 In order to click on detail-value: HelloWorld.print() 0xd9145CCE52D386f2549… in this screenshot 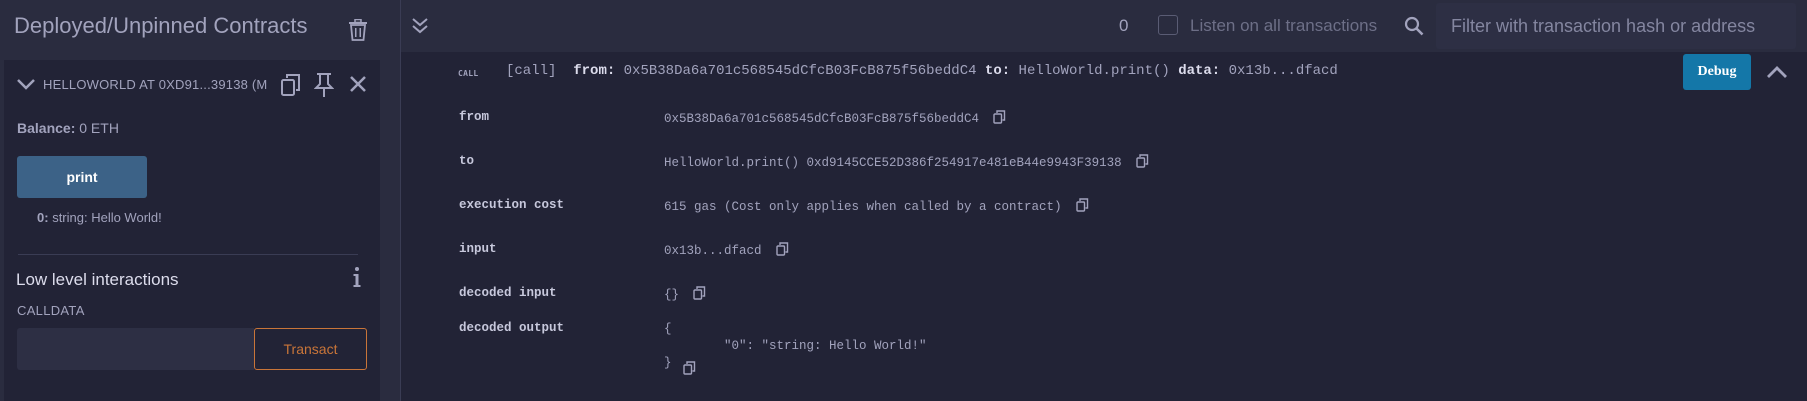, I will do `click(906, 162)`.